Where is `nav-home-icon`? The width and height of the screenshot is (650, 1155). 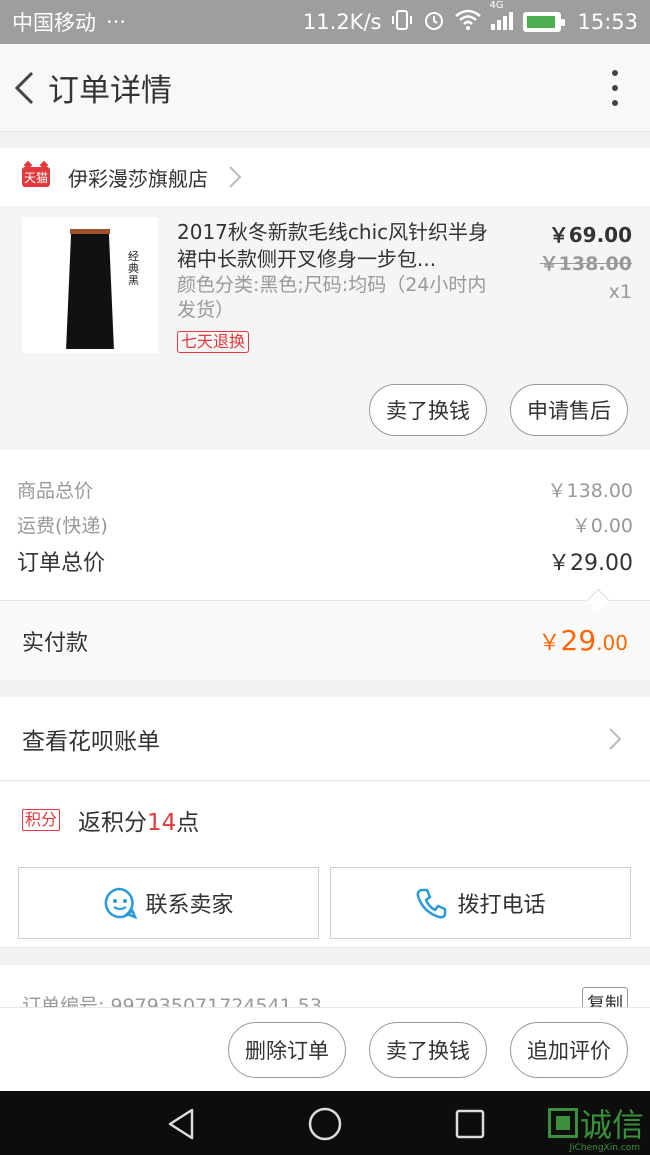
nav-home-icon is located at coordinates (325, 1124).